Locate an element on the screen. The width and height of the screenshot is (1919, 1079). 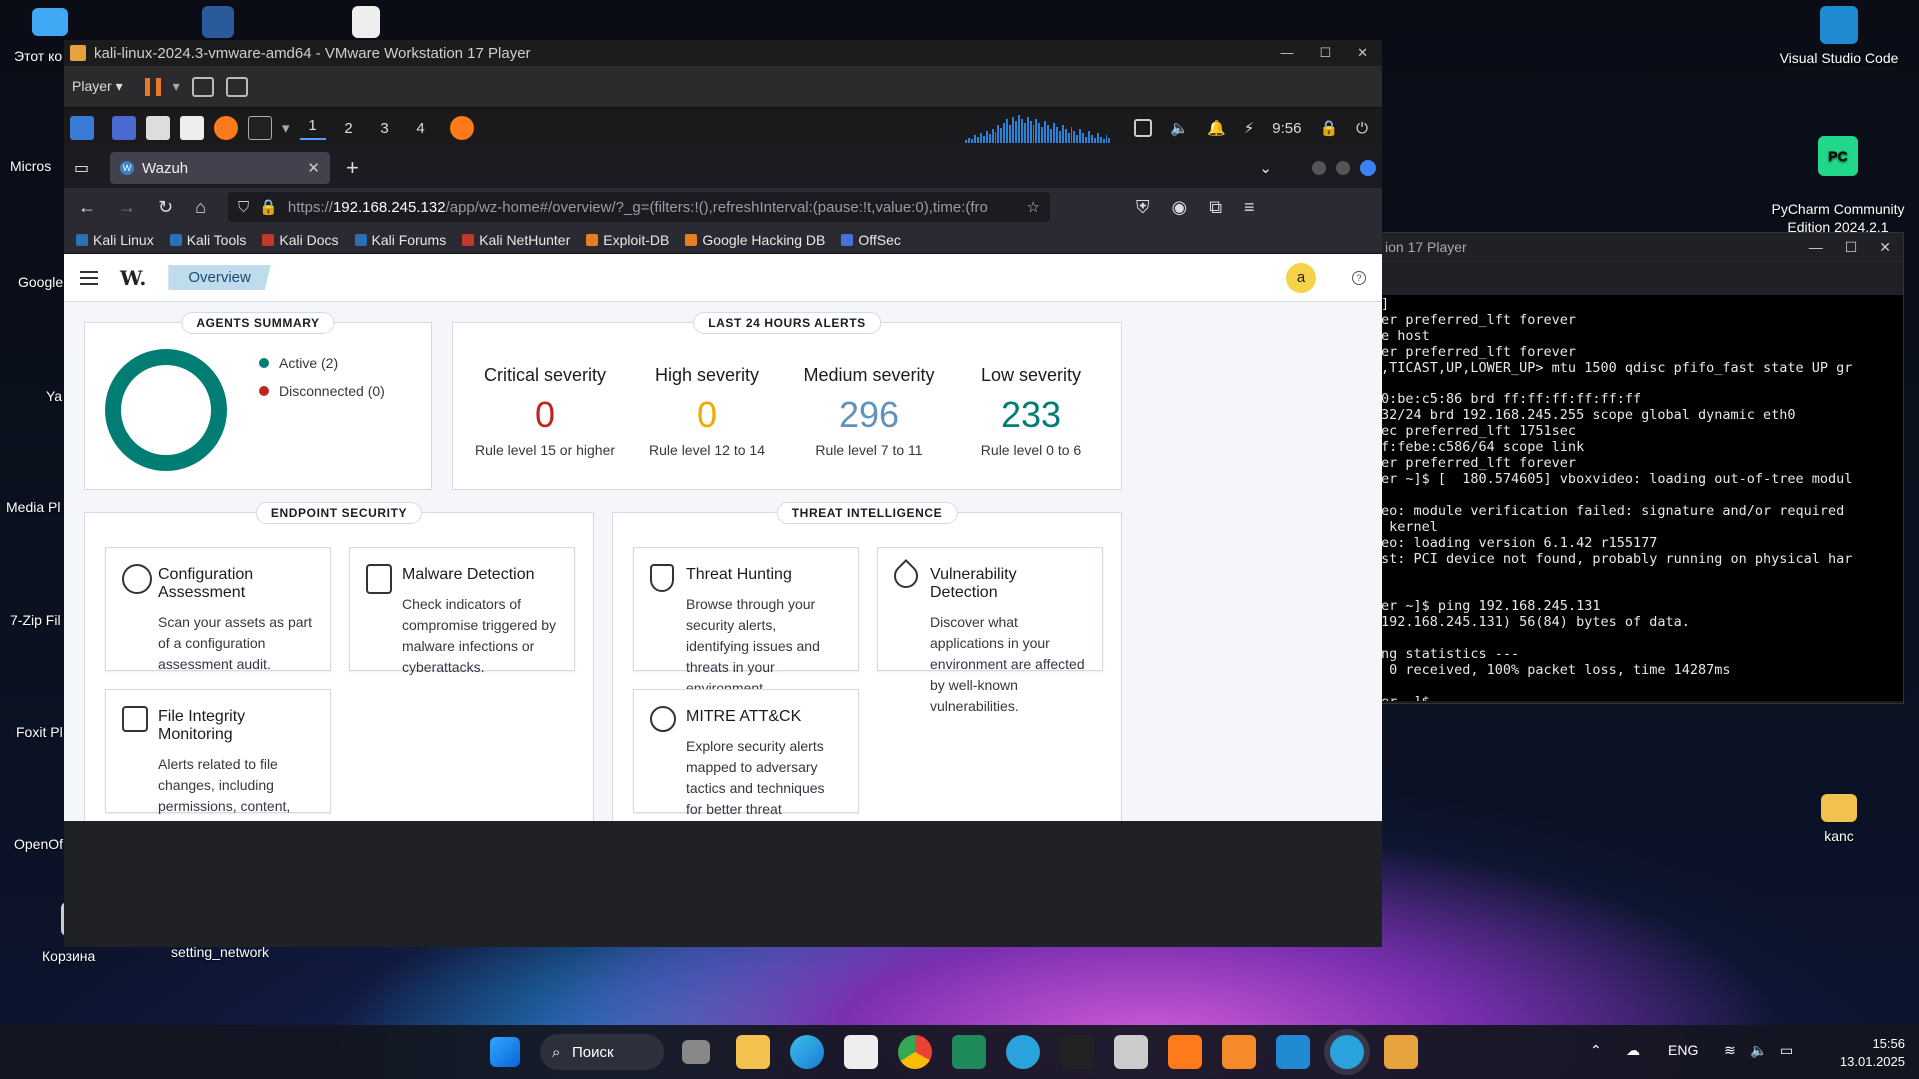
player-menu: Player ▾ is located at coordinates (97, 86).